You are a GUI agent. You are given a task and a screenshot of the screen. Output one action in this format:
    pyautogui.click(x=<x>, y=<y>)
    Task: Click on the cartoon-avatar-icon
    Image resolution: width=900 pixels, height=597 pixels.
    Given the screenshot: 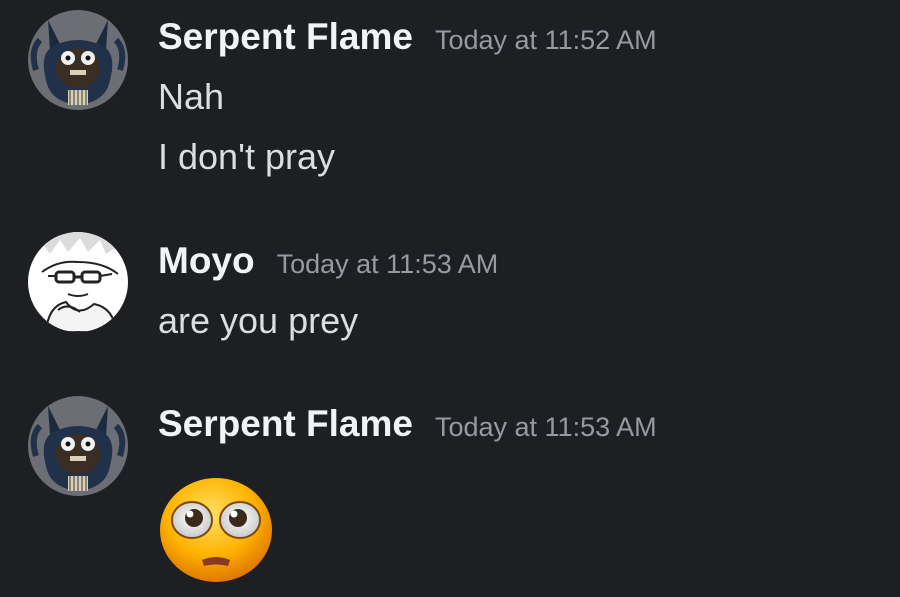 What is the action you would take?
    pyautogui.click(x=78, y=282)
    